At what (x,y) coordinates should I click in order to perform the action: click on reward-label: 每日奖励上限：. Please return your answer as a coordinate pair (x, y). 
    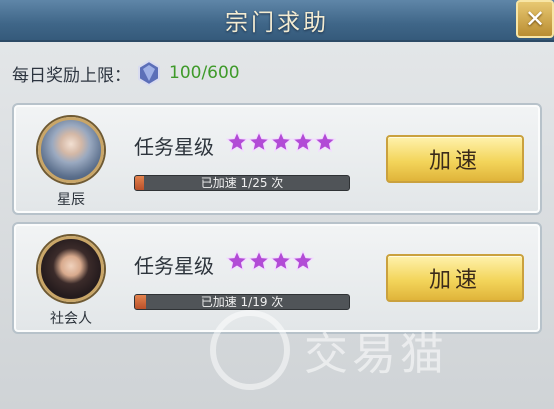
    Looking at the image, I should click on (71, 75).